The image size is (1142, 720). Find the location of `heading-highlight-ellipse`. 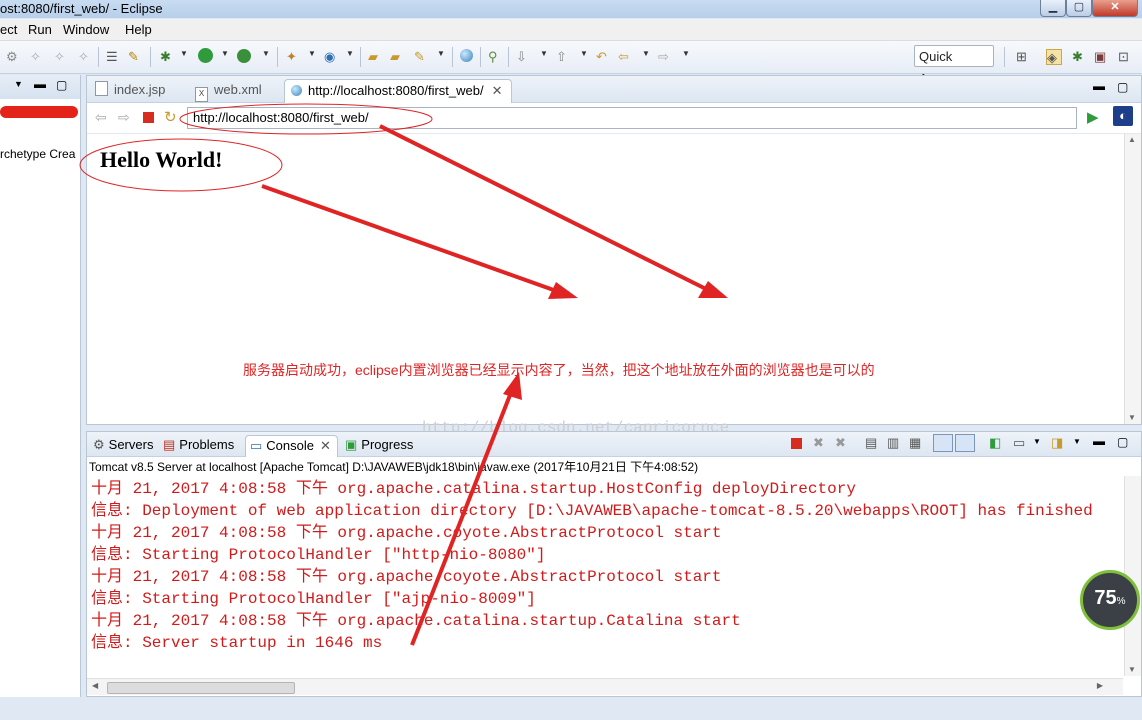

heading-highlight-ellipse is located at coordinates (181, 165).